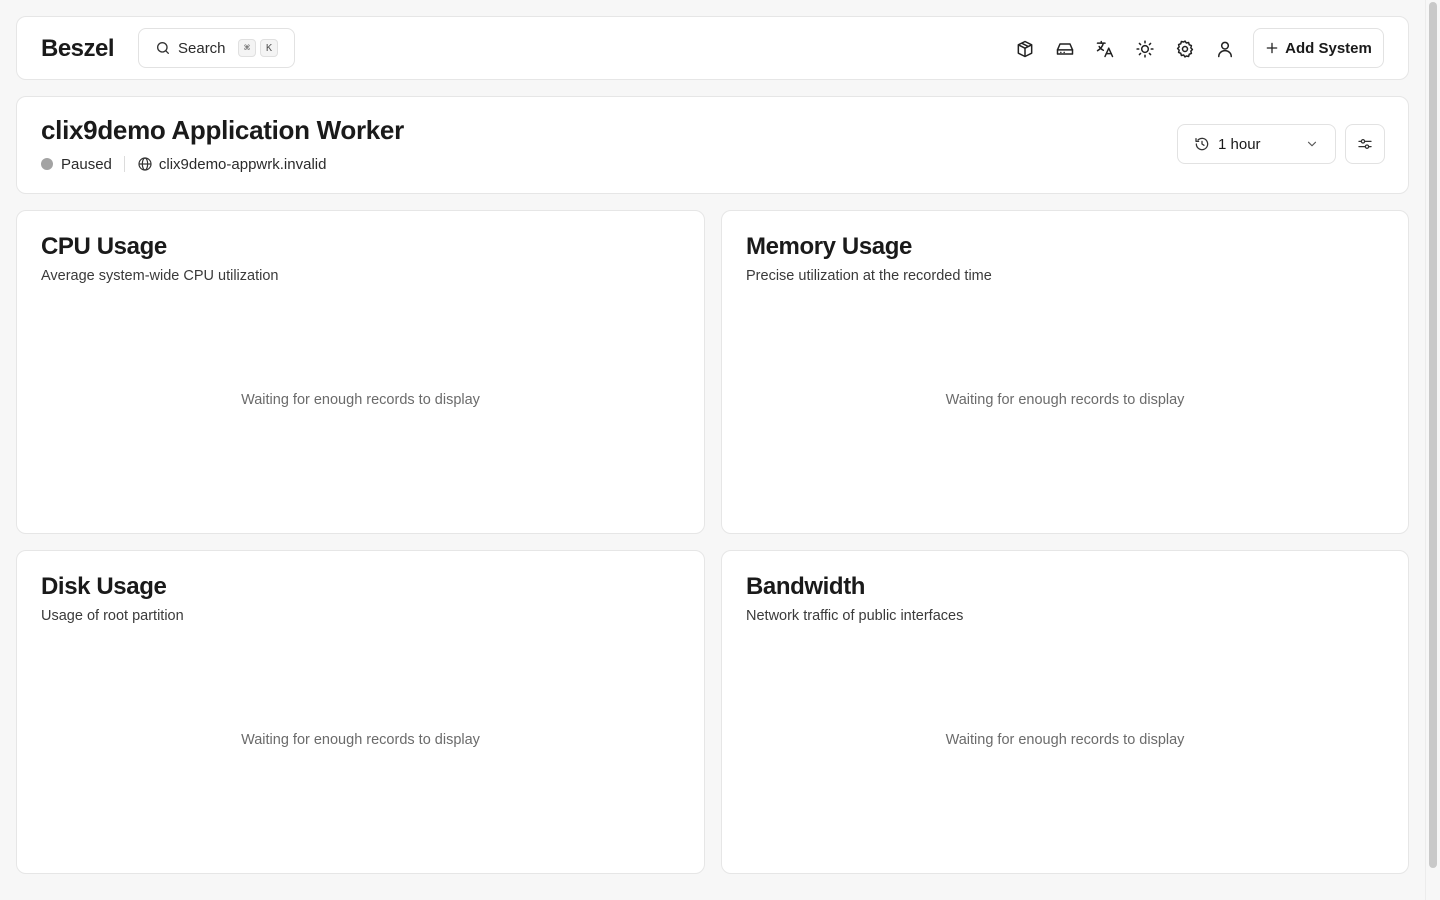 Image resolution: width=1440 pixels, height=900 pixels. What do you see at coordinates (247, 48) in the screenshot?
I see `shortcut-modifier-key: ⌘` at bounding box center [247, 48].